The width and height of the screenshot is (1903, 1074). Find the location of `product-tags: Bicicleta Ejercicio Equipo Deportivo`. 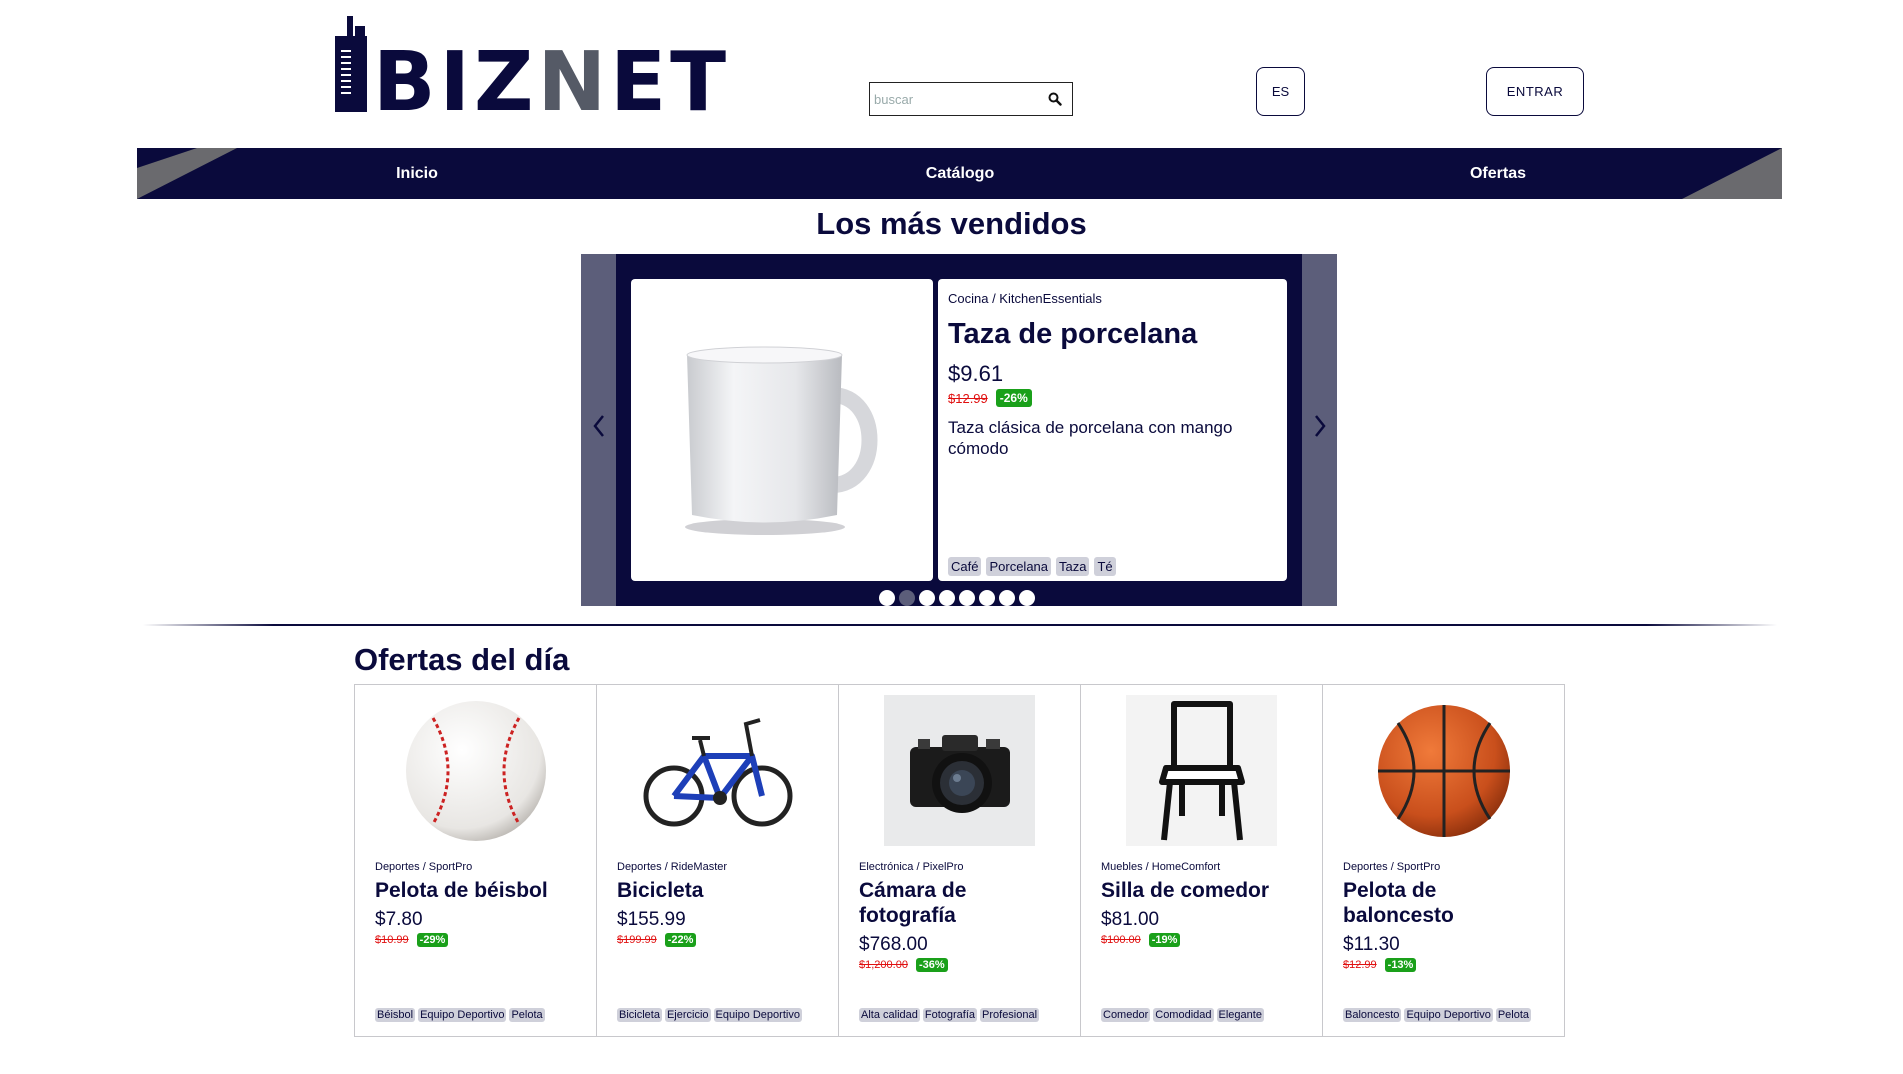

product-tags: Bicicleta Ejercicio Equipo Deportivo is located at coordinates (709, 1015).